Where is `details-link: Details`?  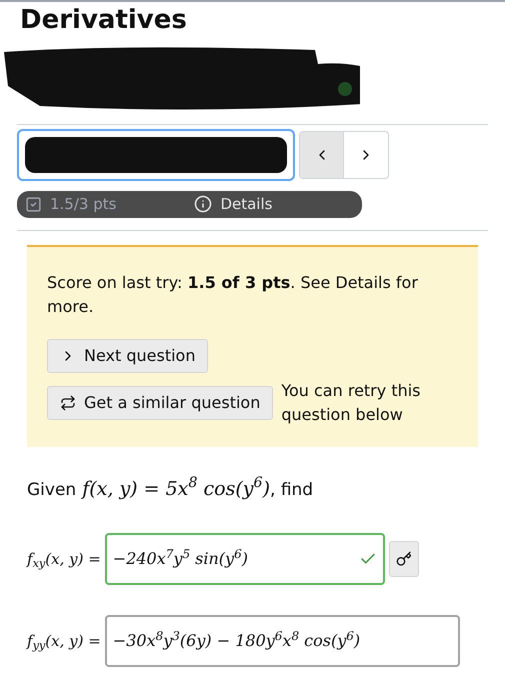 details-link: Details is located at coordinates (246, 204).